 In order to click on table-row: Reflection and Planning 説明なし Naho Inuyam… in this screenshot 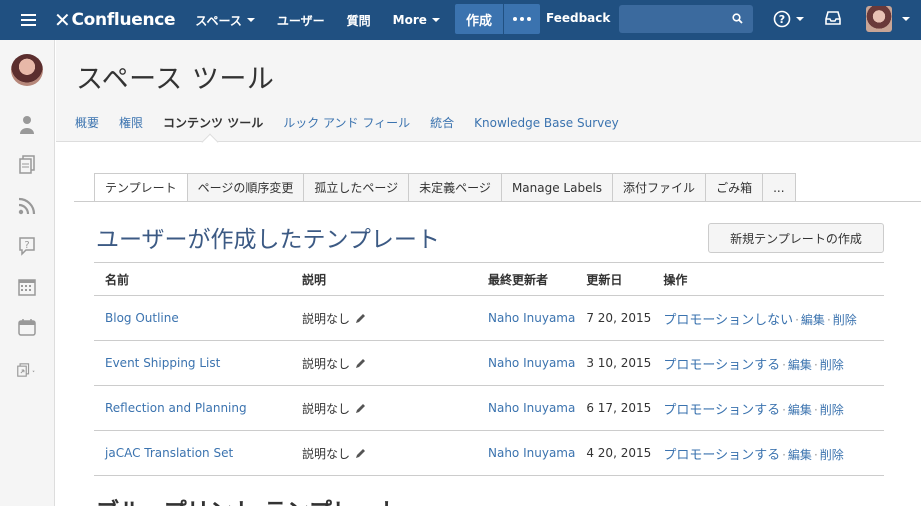, I will do `click(489, 408)`.